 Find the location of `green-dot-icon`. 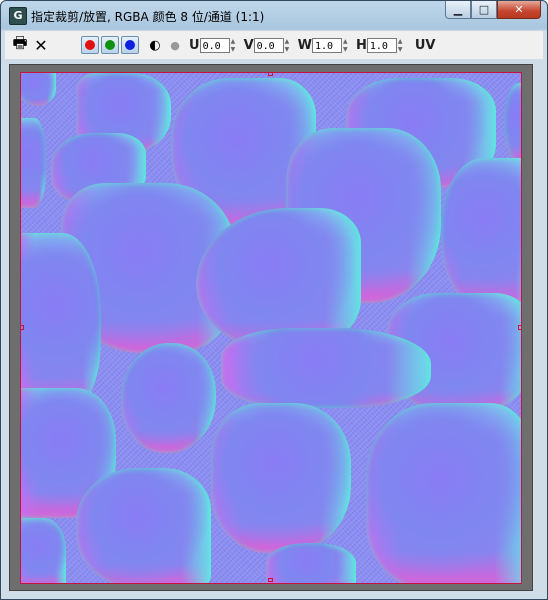

green-dot-icon is located at coordinates (110, 45).